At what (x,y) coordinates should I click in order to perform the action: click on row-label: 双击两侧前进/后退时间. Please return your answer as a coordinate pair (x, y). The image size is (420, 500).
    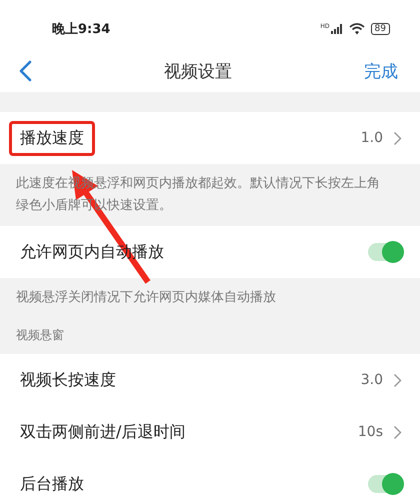
    Looking at the image, I should click on (102, 431).